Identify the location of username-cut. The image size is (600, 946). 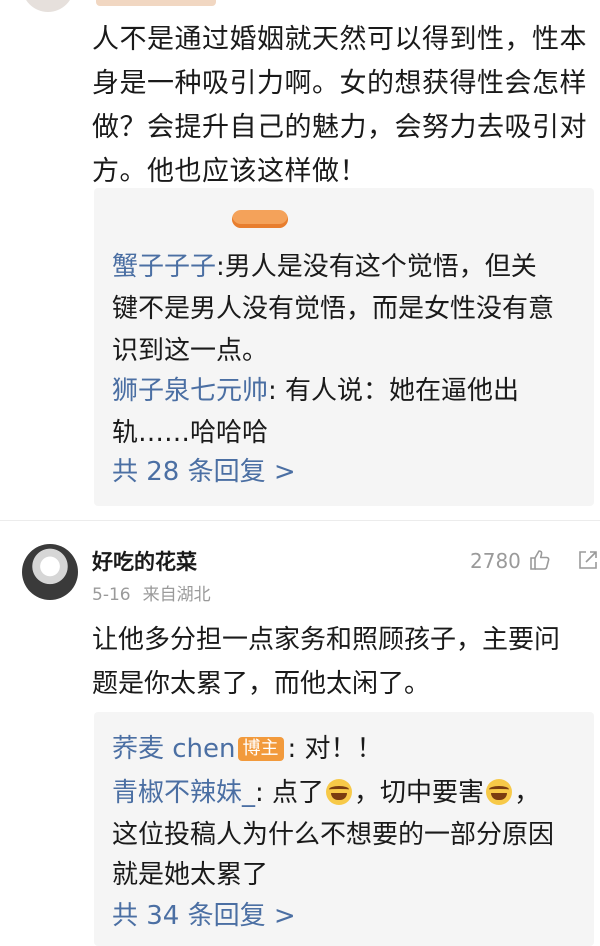
(156, 3).